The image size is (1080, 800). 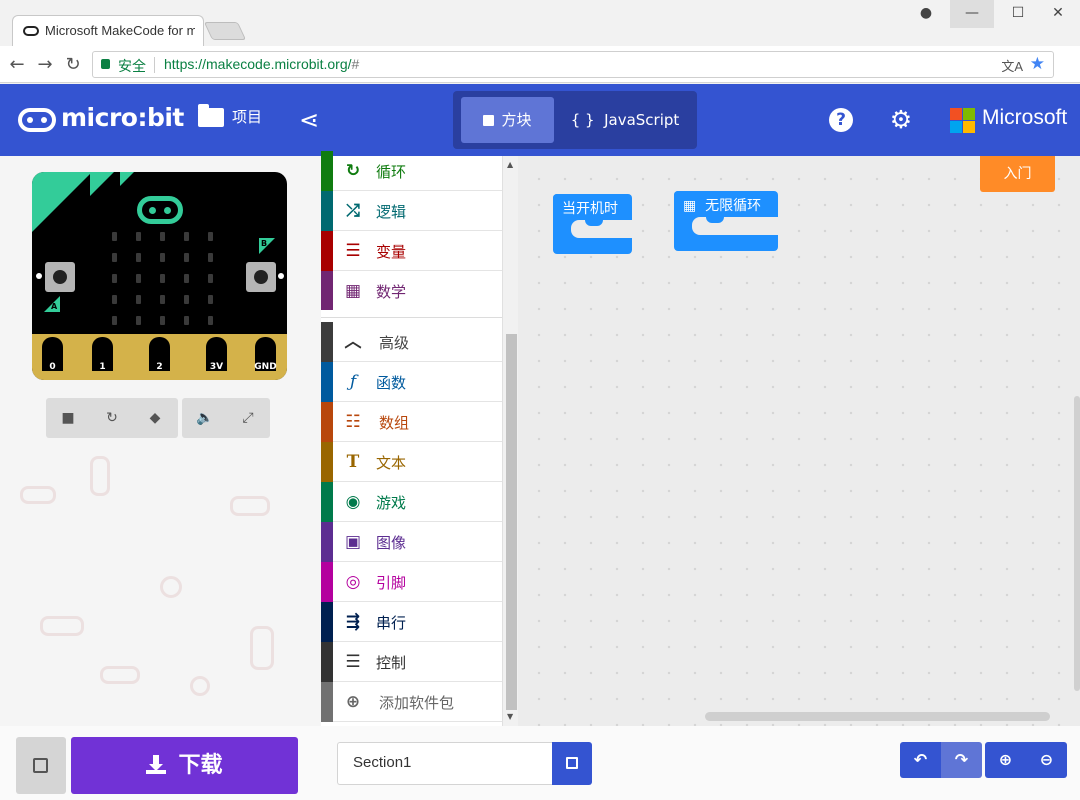 I want to click on toolbox-category-loops: ↻ 循环, so click(x=411, y=171).